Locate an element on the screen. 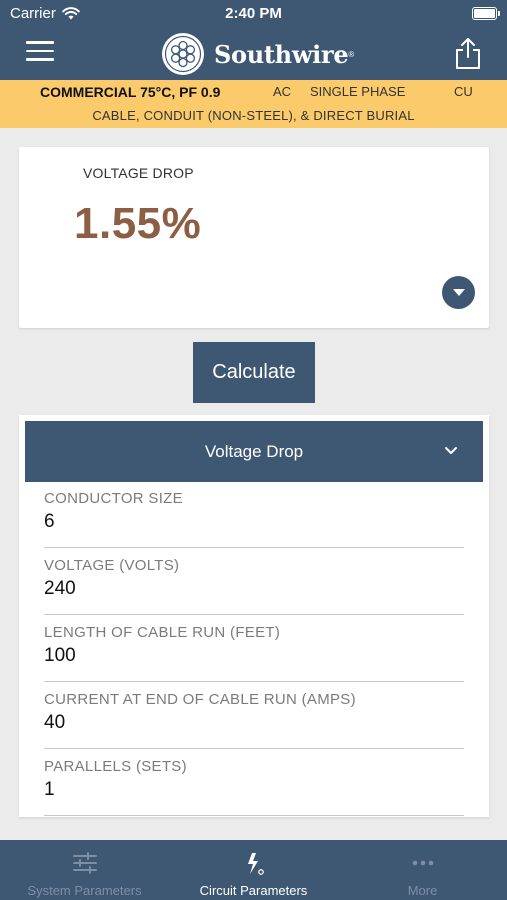  tab-label: More is located at coordinates (422, 890).